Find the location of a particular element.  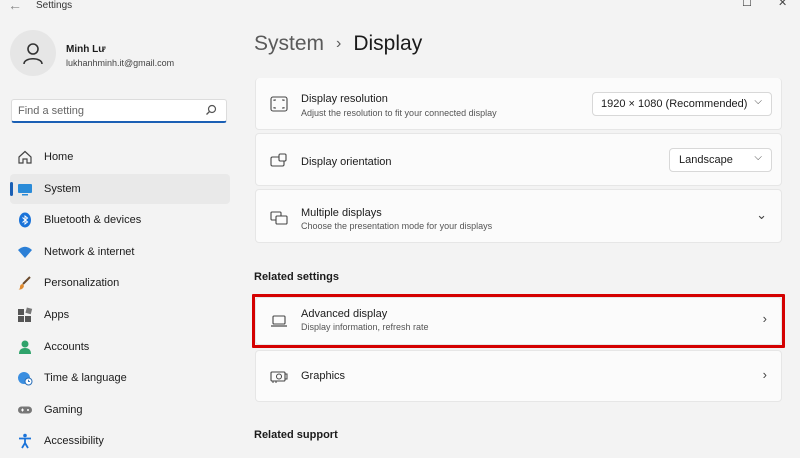

display-resolution-title: Display resolution is located at coordinates (344, 99).